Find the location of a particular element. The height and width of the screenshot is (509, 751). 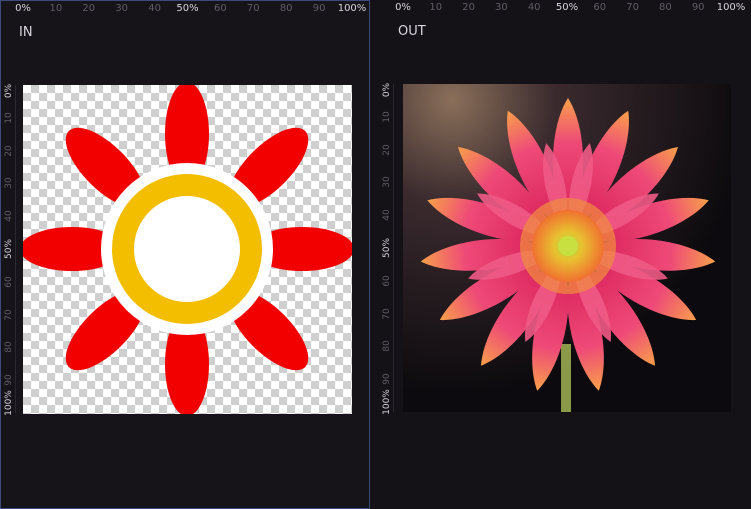

flower-center-core is located at coordinates (568, 246).